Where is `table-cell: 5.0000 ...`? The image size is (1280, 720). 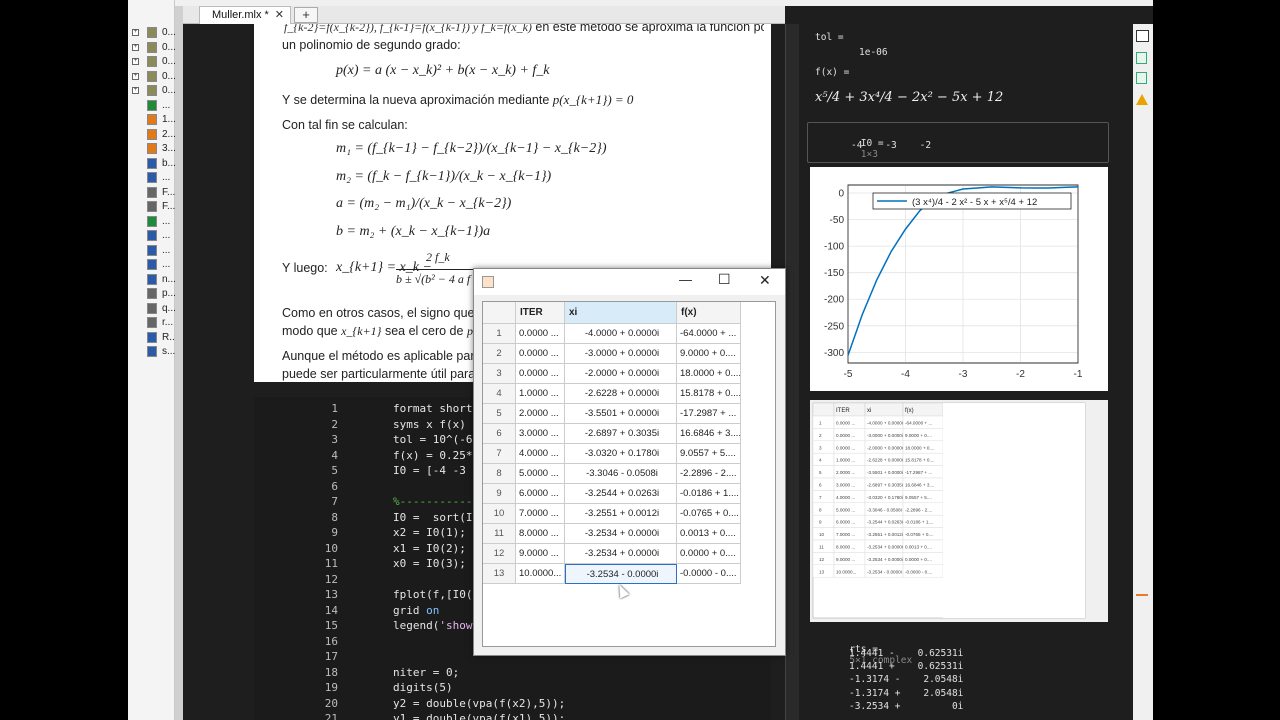 table-cell: 5.0000 ... is located at coordinates (540, 474).